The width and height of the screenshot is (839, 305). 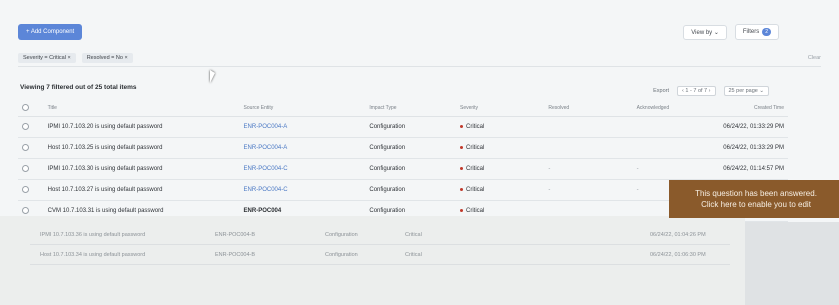 What do you see at coordinates (753, 108) in the screenshot?
I see `column-header-created-time: Created Time` at bounding box center [753, 108].